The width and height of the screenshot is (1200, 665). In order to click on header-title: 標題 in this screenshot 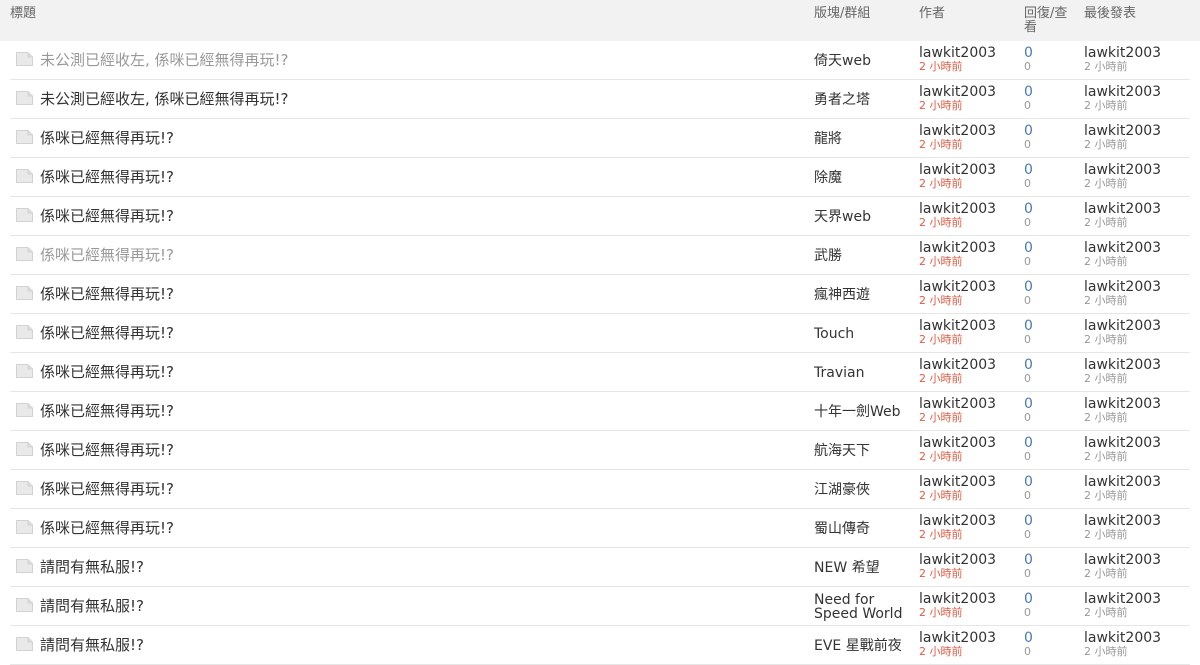, I will do `click(23, 14)`.